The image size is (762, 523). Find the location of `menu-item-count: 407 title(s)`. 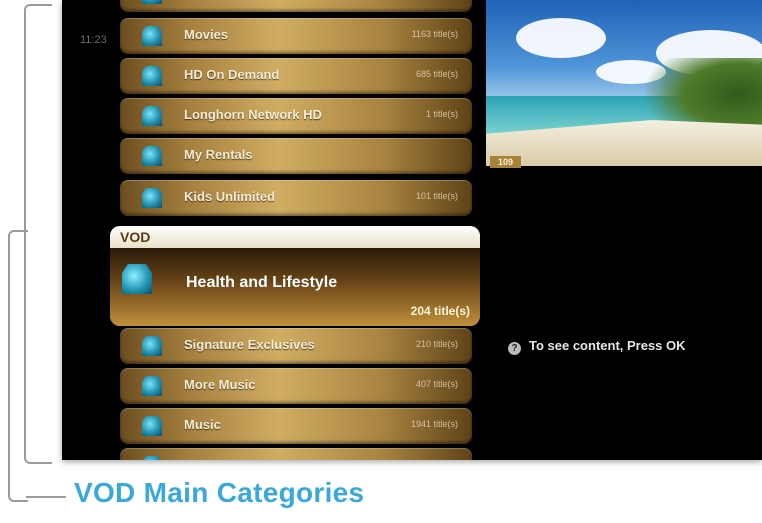

menu-item-count: 407 title(s) is located at coordinates (436, 384).